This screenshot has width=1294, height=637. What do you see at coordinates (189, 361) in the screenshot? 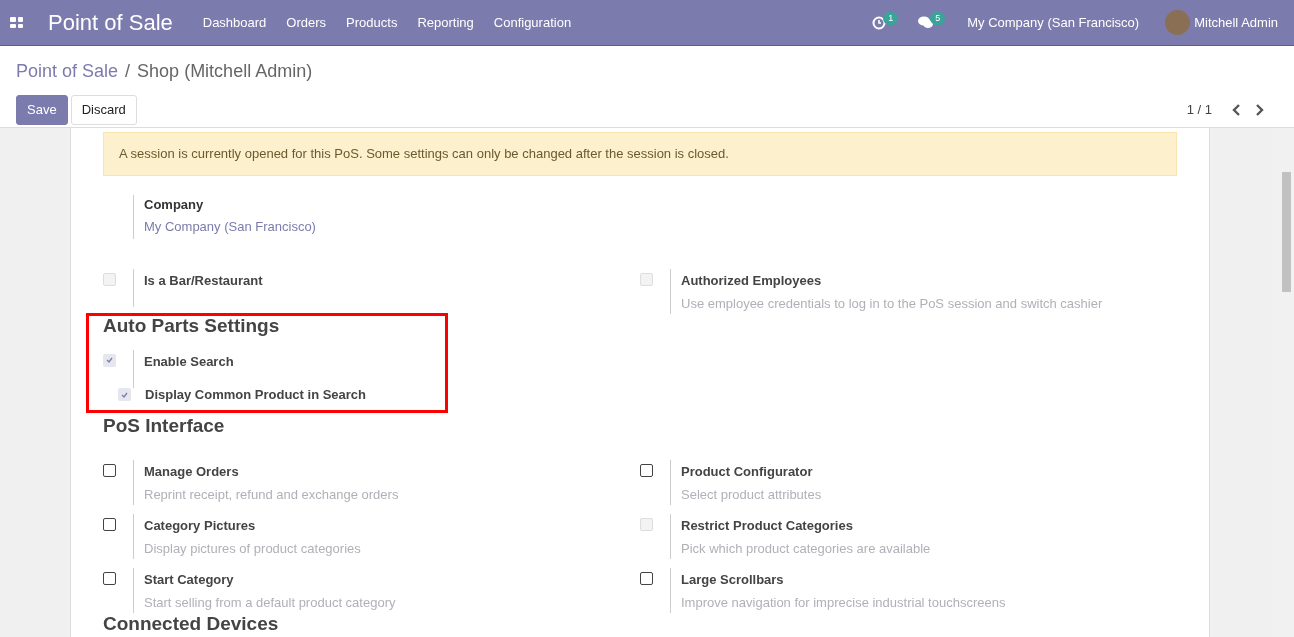
I see `setting-label: Enable Search` at bounding box center [189, 361].